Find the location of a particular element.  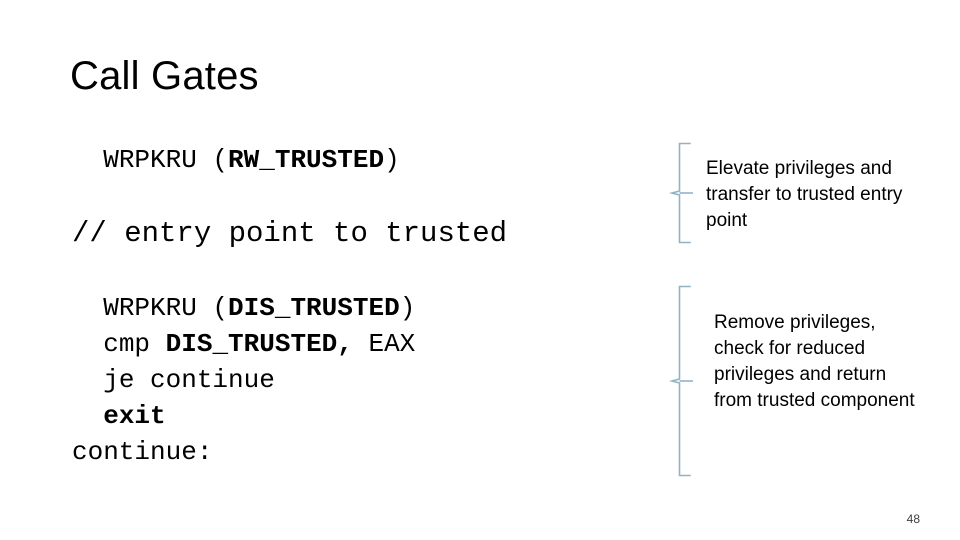

code-line: cmp DIS_TRUSTED, EAX is located at coordinates (243, 344).